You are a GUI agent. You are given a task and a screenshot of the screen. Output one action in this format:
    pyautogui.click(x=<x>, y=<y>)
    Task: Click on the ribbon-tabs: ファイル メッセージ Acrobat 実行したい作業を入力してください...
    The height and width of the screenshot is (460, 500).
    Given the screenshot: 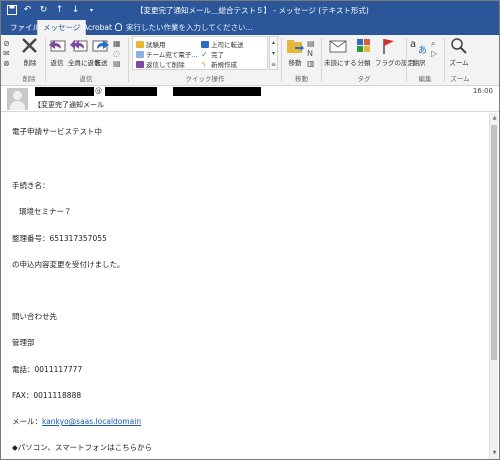 What is the action you would take?
    pyautogui.click(x=250, y=27)
    